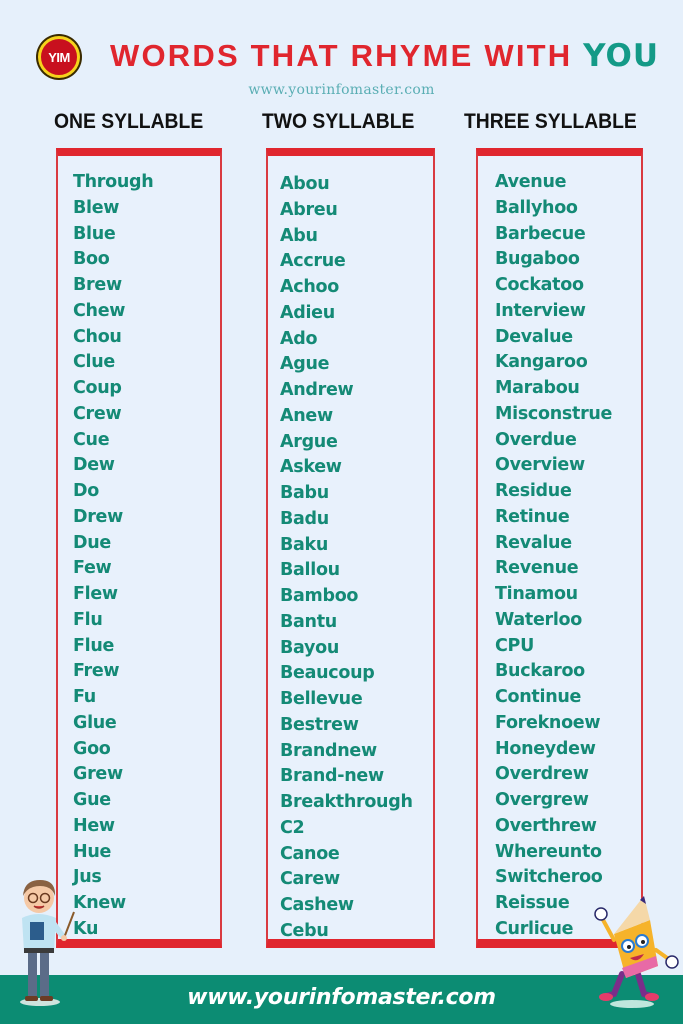  What do you see at coordinates (317, 905) in the screenshot?
I see `word-item: Cashew` at bounding box center [317, 905].